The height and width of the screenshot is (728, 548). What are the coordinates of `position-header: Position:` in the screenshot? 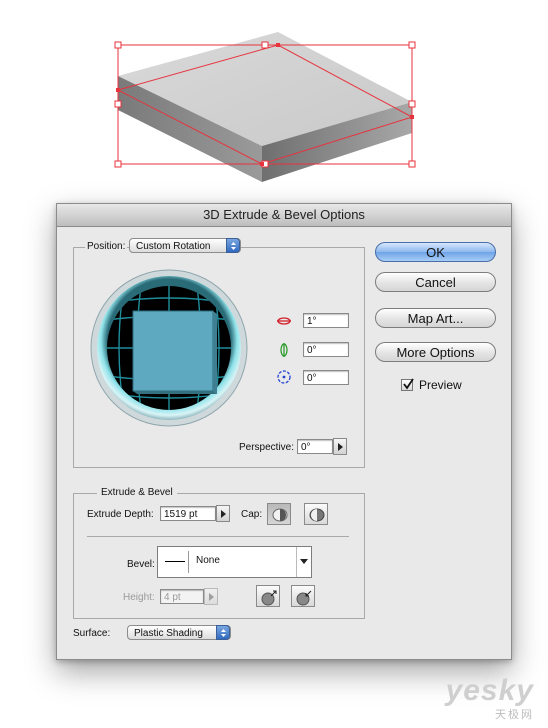 It's located at (106, 245).